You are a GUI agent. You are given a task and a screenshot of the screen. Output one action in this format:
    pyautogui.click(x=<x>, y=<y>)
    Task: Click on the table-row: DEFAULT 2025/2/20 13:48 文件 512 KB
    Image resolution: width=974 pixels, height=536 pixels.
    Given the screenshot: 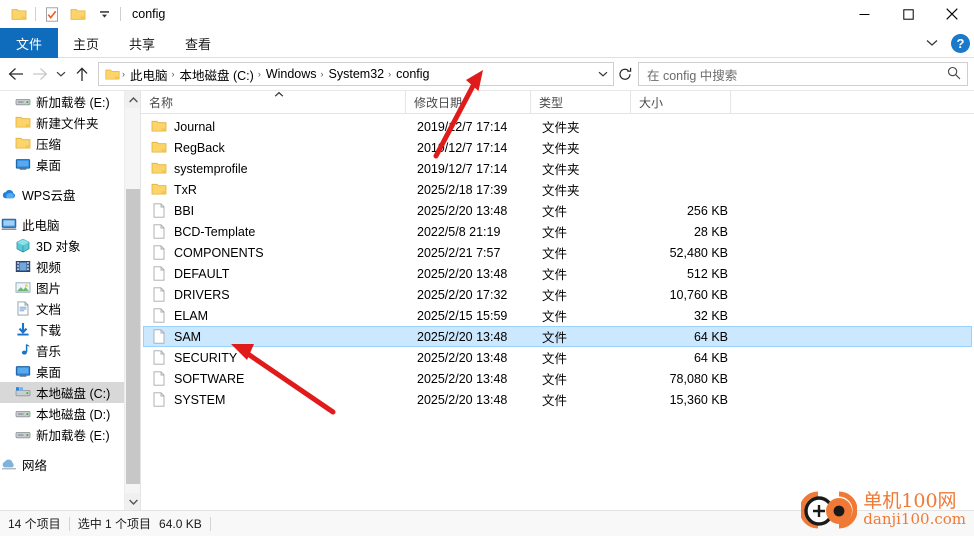 What is the action you would take?
    pyautogui.click(x=557, y=273)
    